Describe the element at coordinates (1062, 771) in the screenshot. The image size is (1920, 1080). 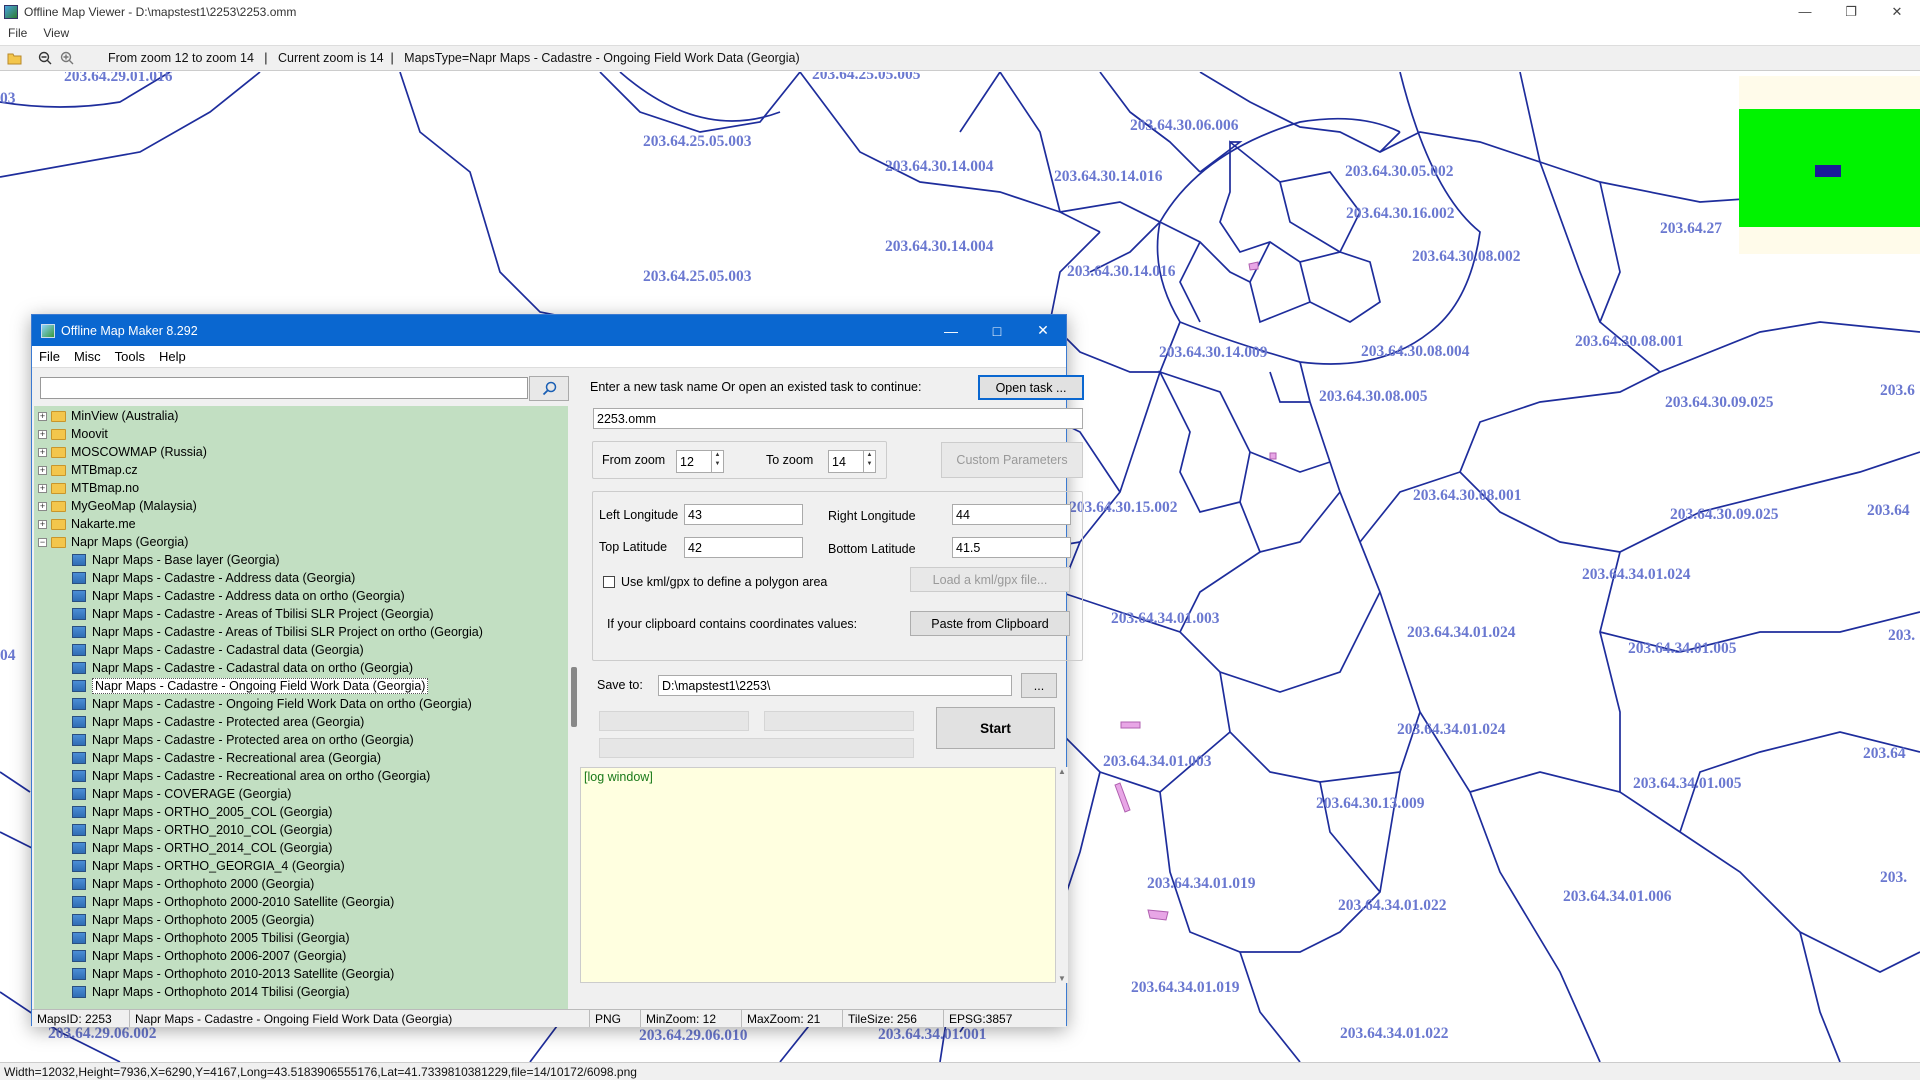
I see `scroll-up-icon: ▲` at that location.